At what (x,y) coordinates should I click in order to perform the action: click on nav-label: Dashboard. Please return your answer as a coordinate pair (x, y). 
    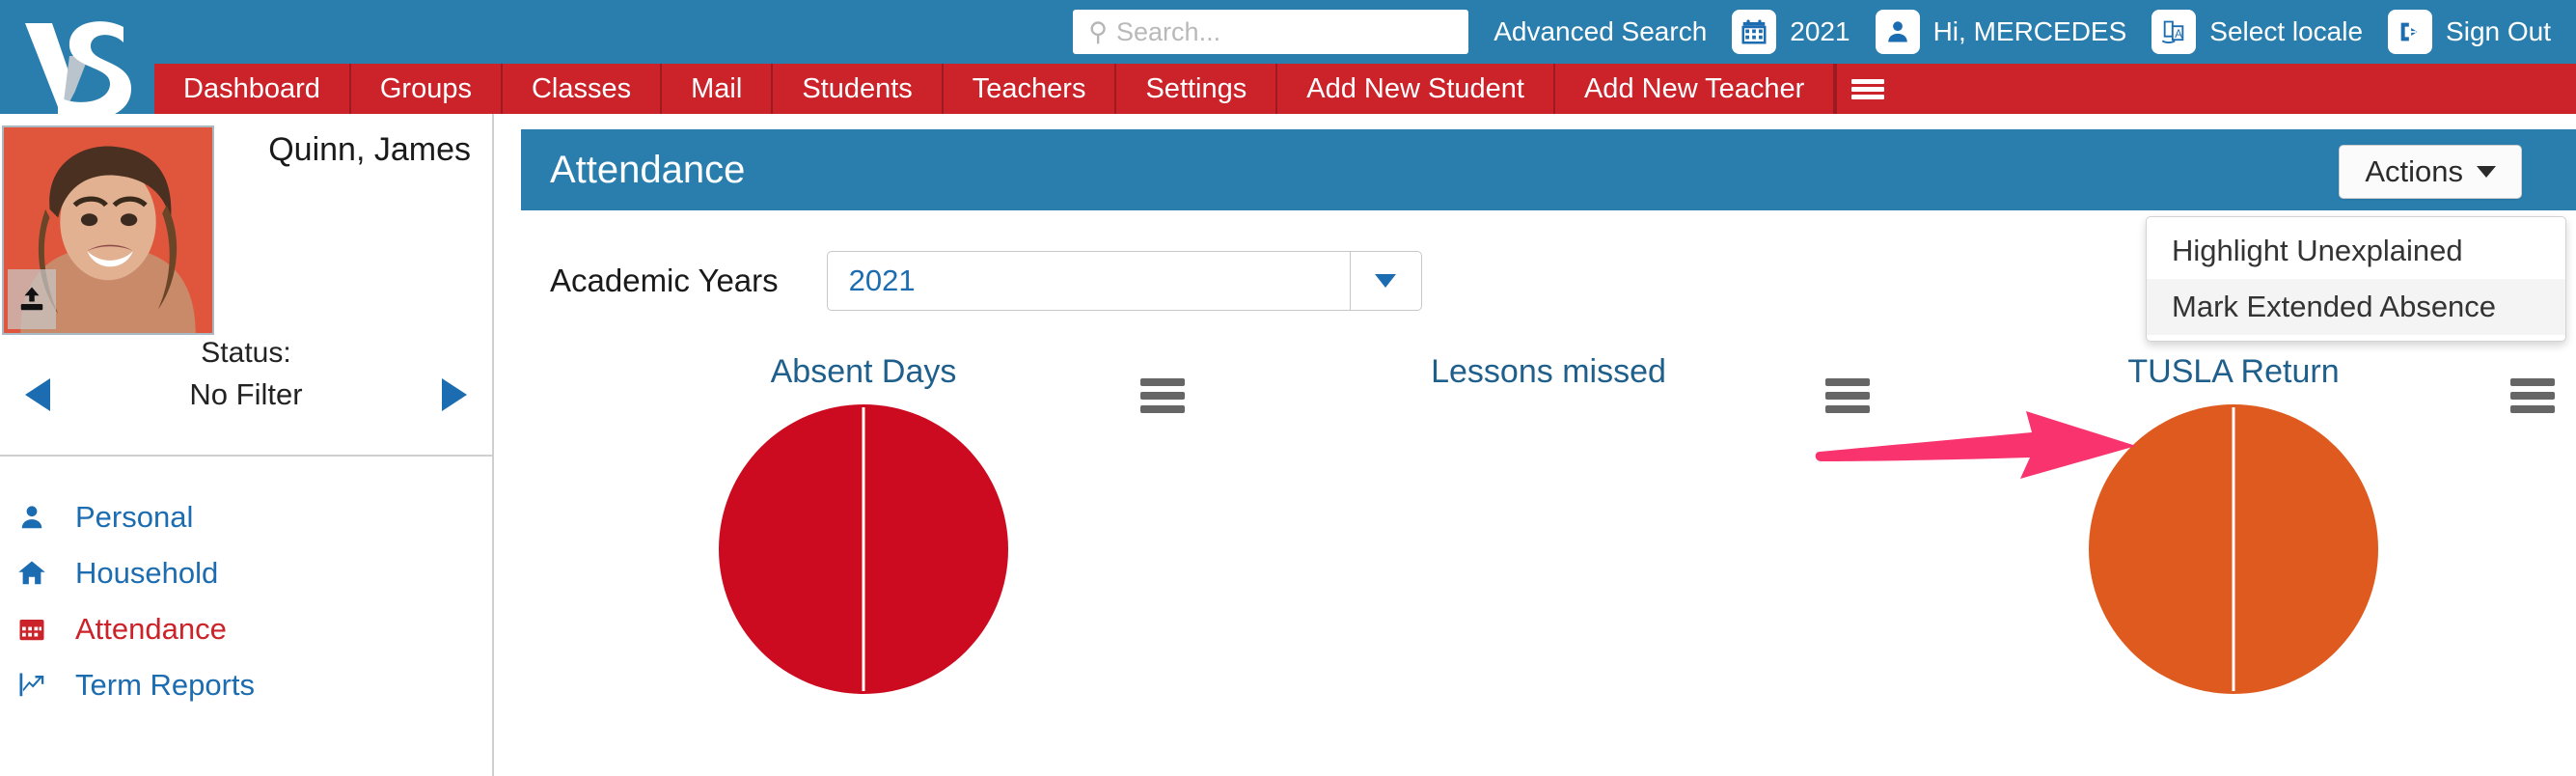
    Looking at the image, I should click on (252, 88).